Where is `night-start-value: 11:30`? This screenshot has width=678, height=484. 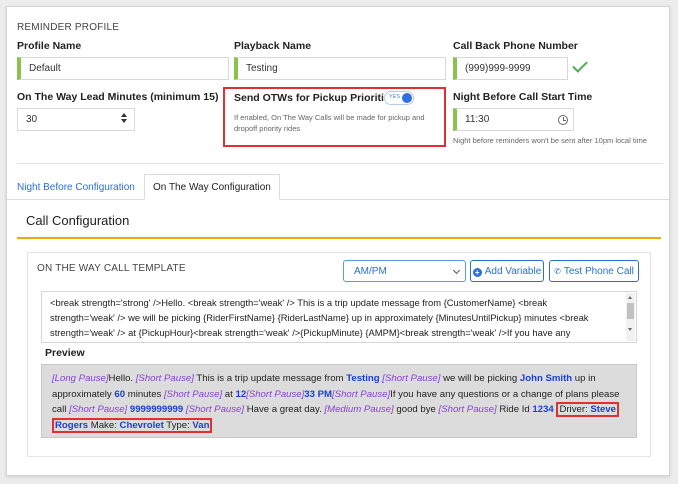 night-start-value: 11:30 is located at coordinates (477, 119).